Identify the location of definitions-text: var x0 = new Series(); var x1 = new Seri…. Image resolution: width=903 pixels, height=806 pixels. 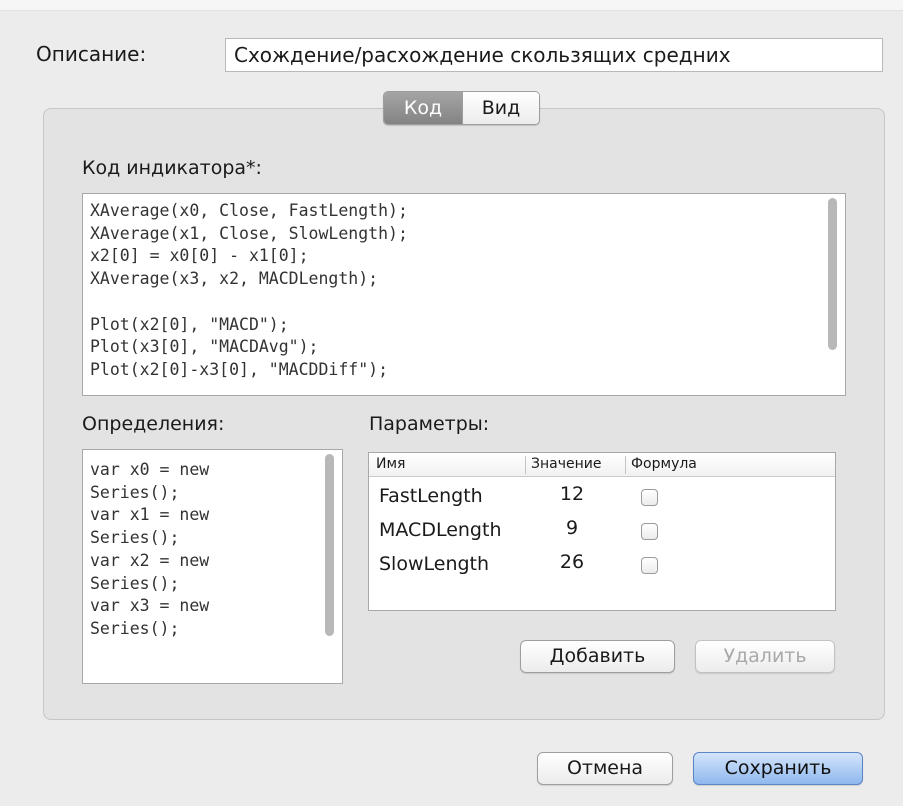
(149, 550).